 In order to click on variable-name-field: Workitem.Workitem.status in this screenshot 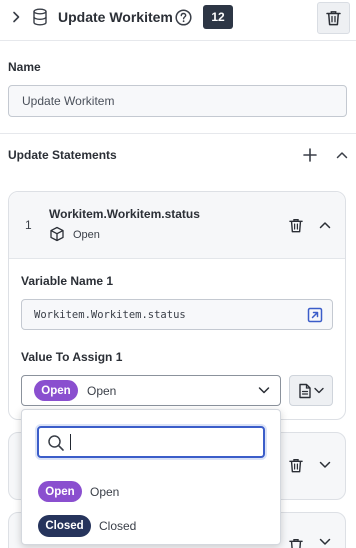, I will do `click(177, 314)`.